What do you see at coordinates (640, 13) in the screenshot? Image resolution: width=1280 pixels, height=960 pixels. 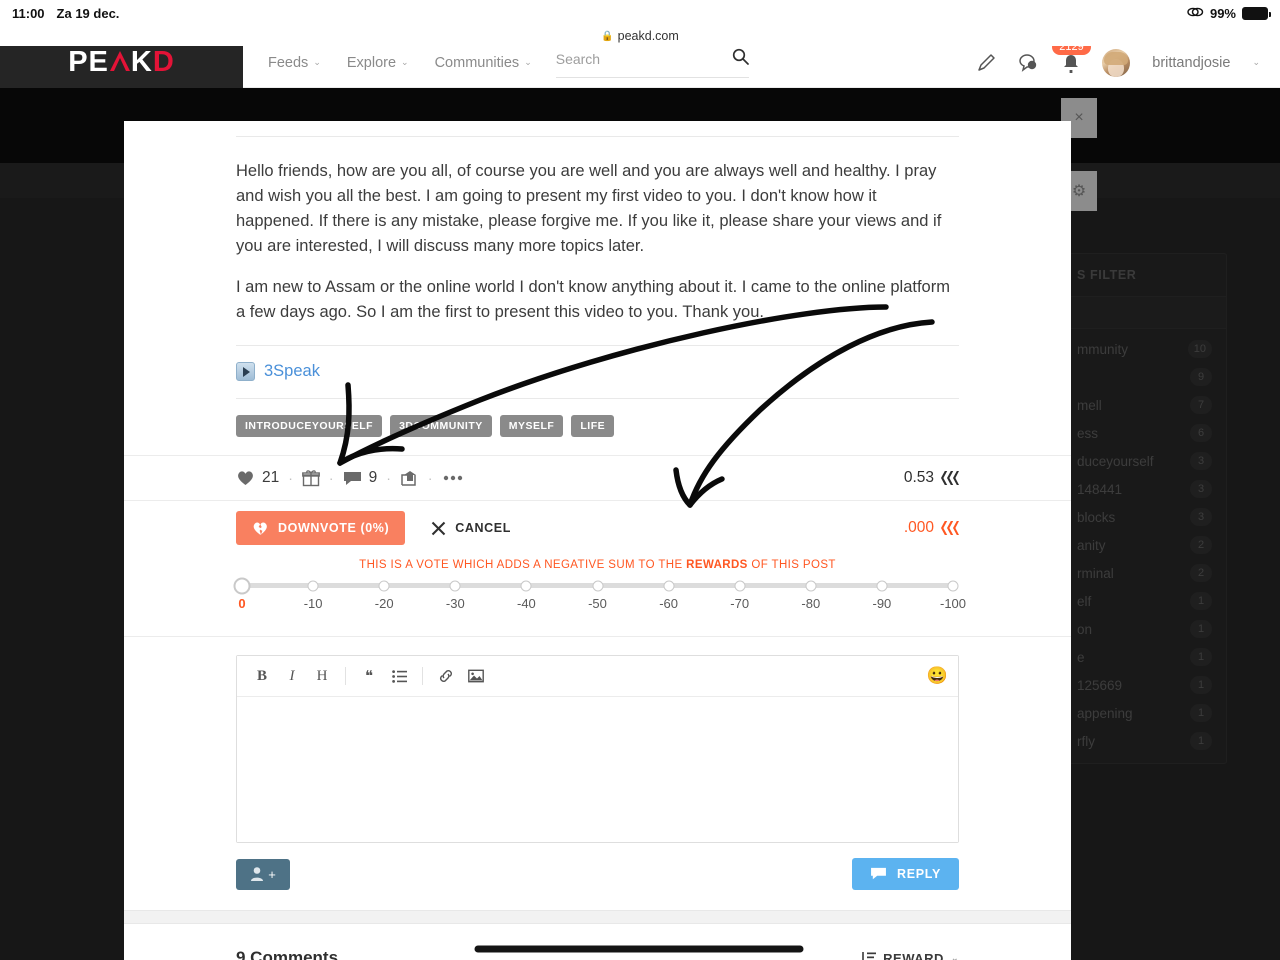 I see `status-bar: 11:00 Za 19 dec. 99%` at bounding box center [640, 13].